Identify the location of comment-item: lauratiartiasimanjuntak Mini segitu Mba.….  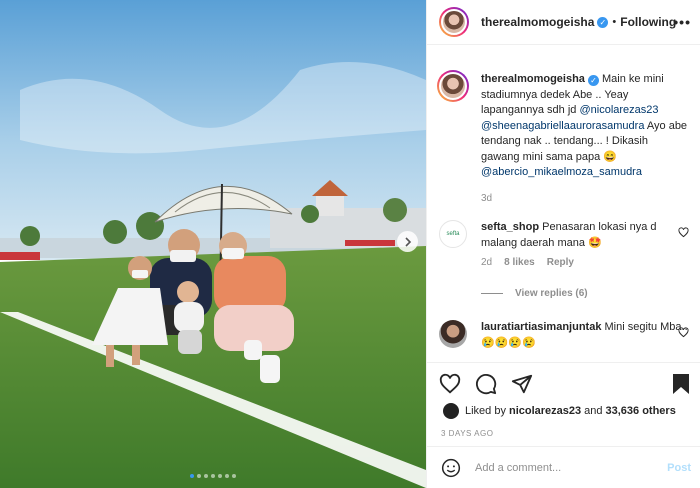
(564, 335).